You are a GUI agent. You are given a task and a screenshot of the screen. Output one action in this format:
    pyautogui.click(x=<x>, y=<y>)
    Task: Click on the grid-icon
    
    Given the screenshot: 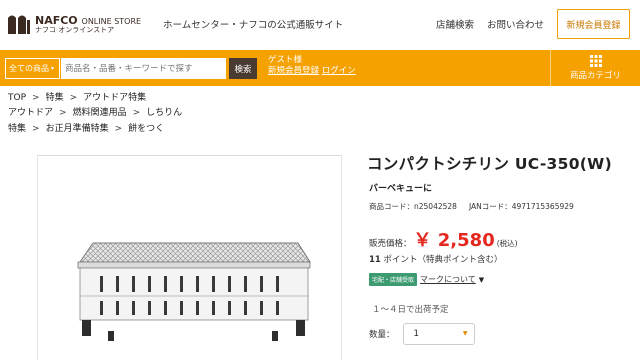 What is the action you would take?
    pyautogui.click(x=595, y=61)
    